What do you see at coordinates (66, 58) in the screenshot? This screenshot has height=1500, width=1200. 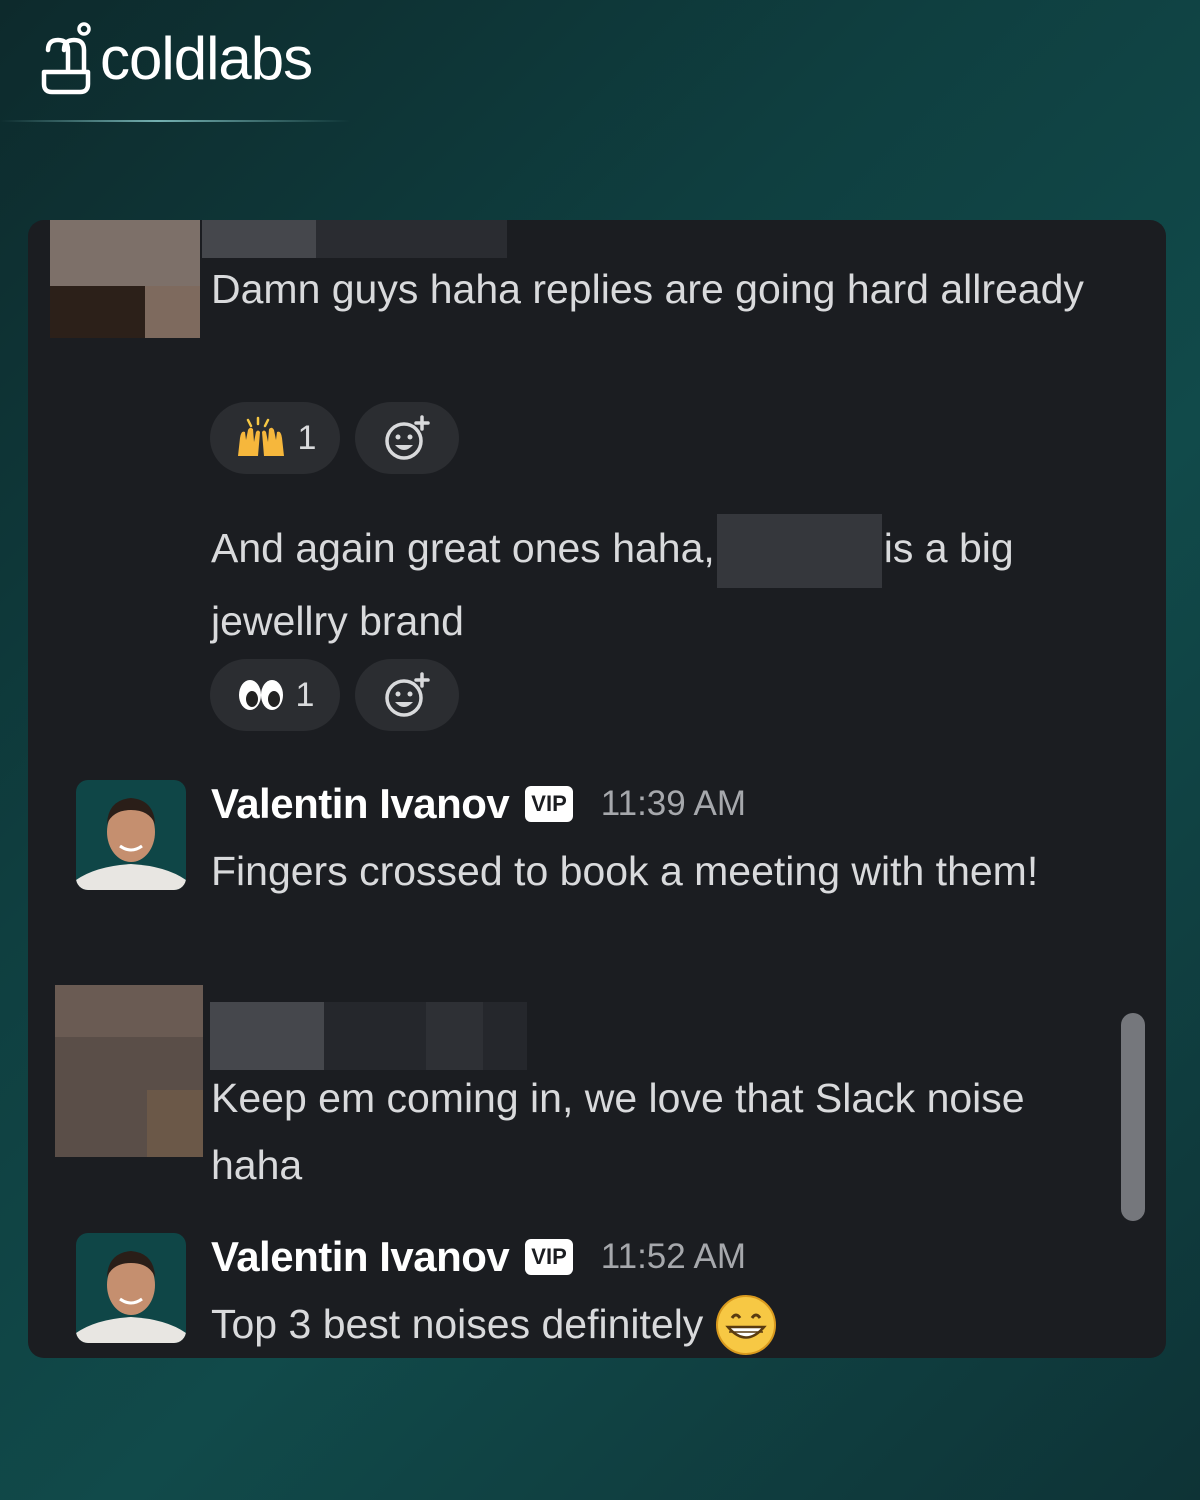 I see `coldlabs-logo-icon` at bounding box center [66, 58].